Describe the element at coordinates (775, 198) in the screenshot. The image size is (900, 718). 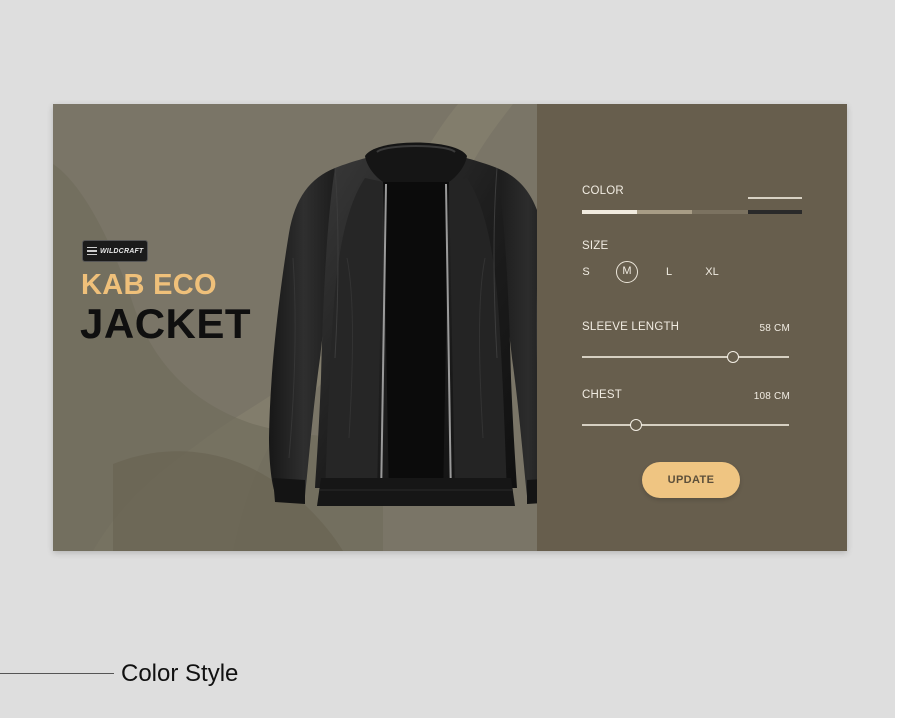
I see `color-selected-indicator` at that location.